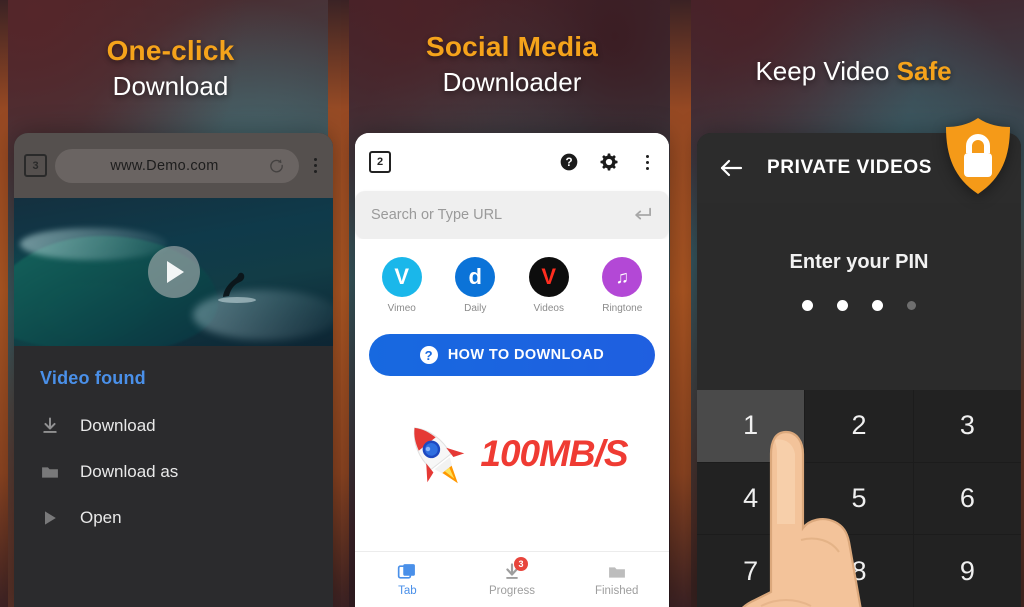 The height and width of the screenshot is (607, 1024). Describe the element at coordinates (826, 71) in the screenshot. I see `headline-prefix: Keep Video` at that location.